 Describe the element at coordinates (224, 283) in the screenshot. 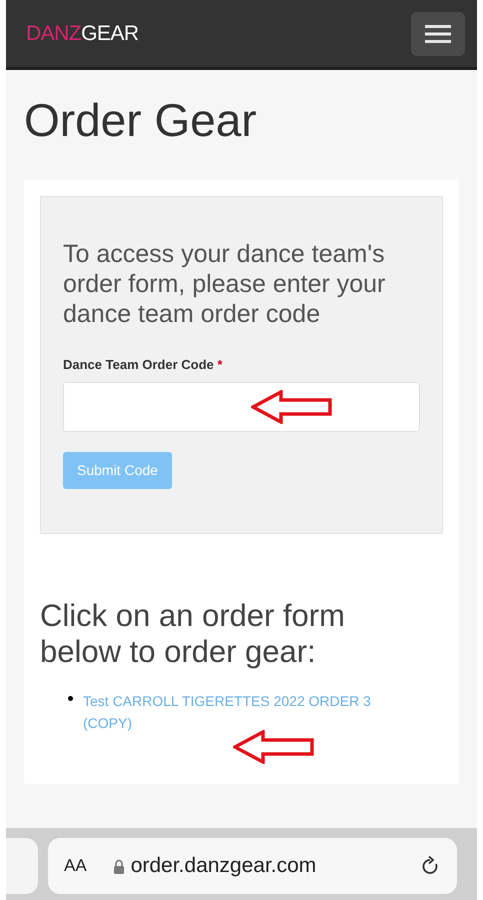

I see `intro-text: To access your dance team's order form, please enter your dance team order code` at that location.